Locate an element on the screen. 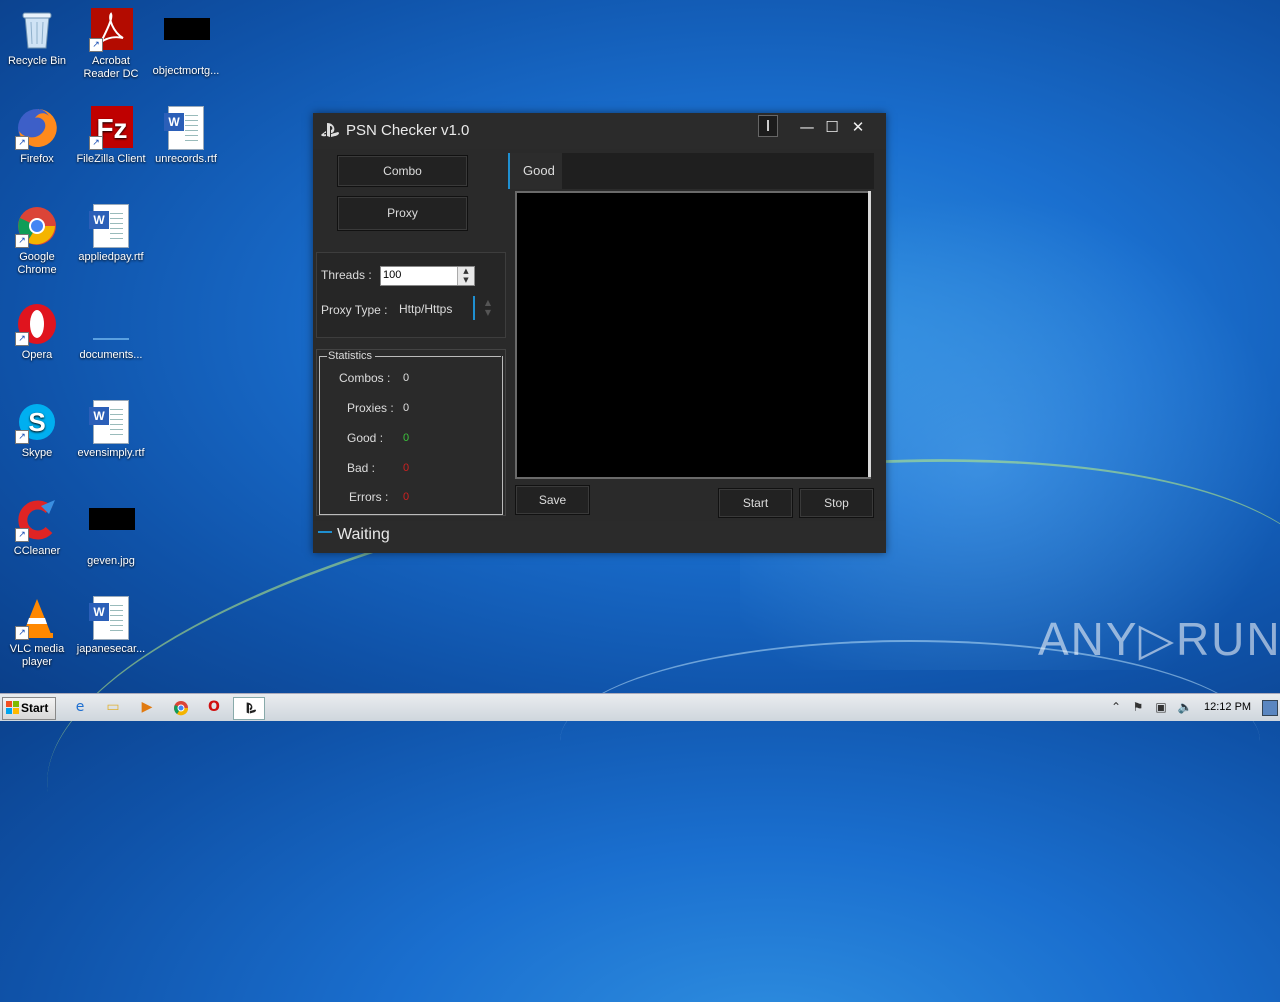 Image resolution: width=1280 pixels, height=1002 pixels. threads-stepper: ▲ ▼ is located at coordinates (427, 276).